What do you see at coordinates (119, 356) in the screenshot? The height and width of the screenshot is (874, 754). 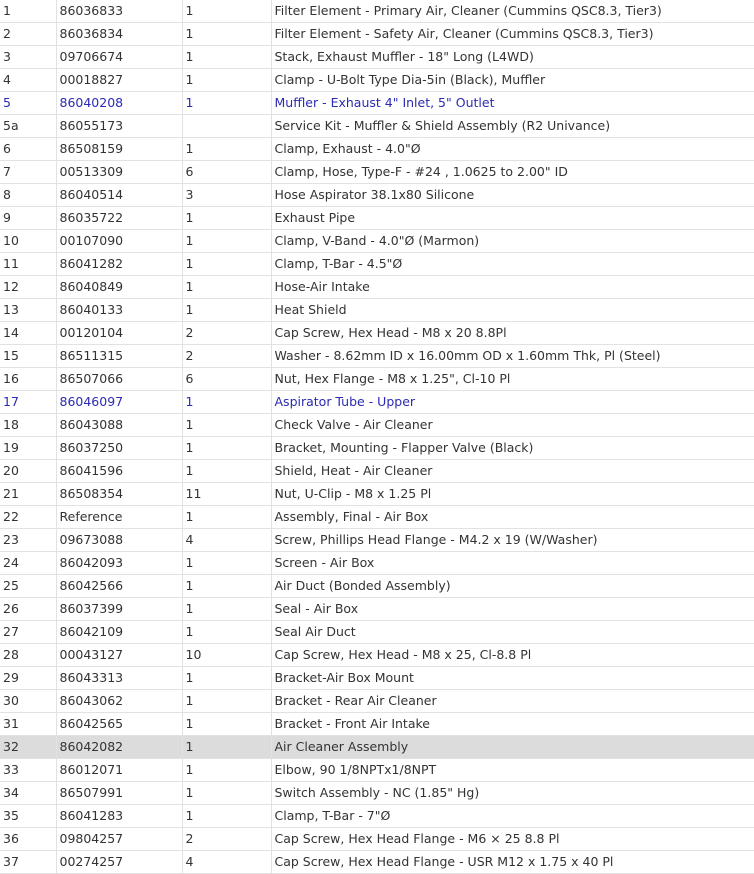 I see `part-number-cell: 86511315` at bounding box center [119, 356].